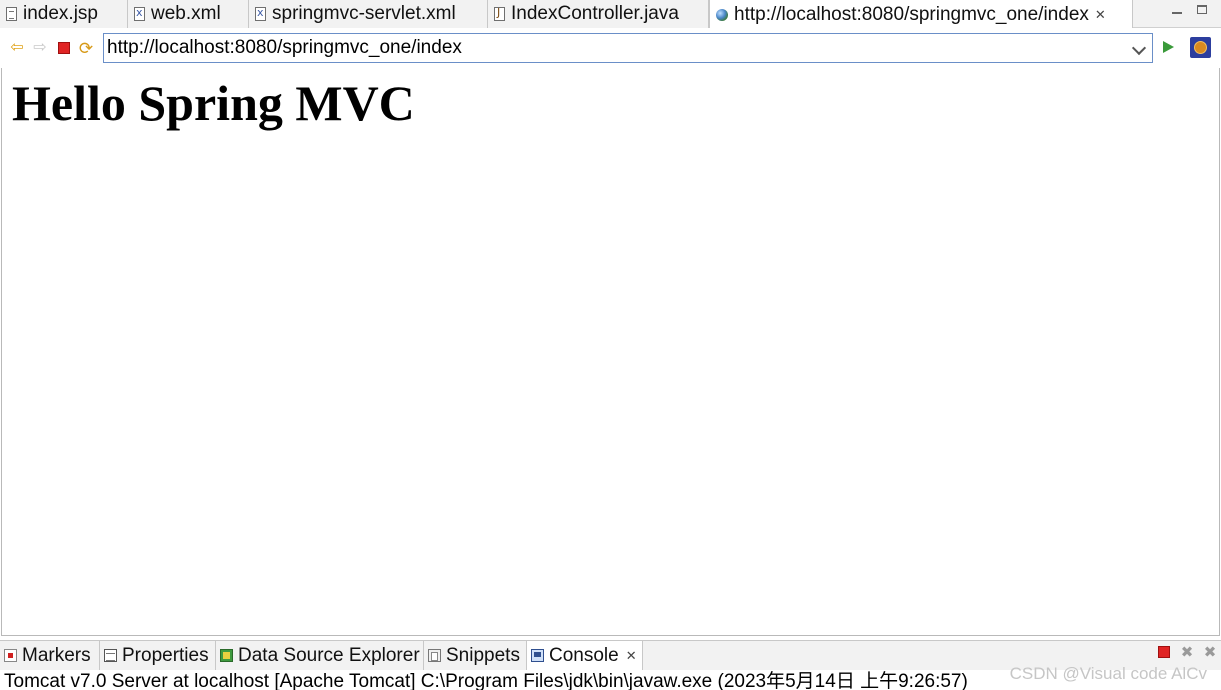 The image size is (1221, 690). I want to click on eclipse-icon, so click(1200, 47).